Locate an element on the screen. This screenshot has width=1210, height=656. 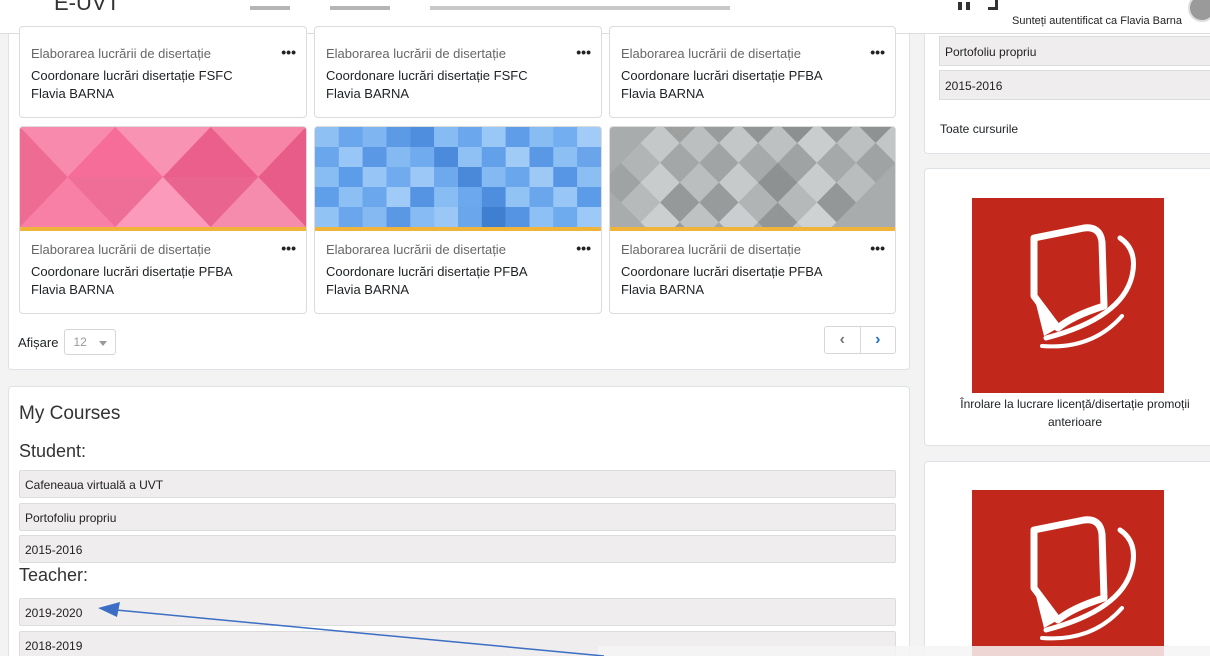
avatar is located at coordinates (1199, 11).